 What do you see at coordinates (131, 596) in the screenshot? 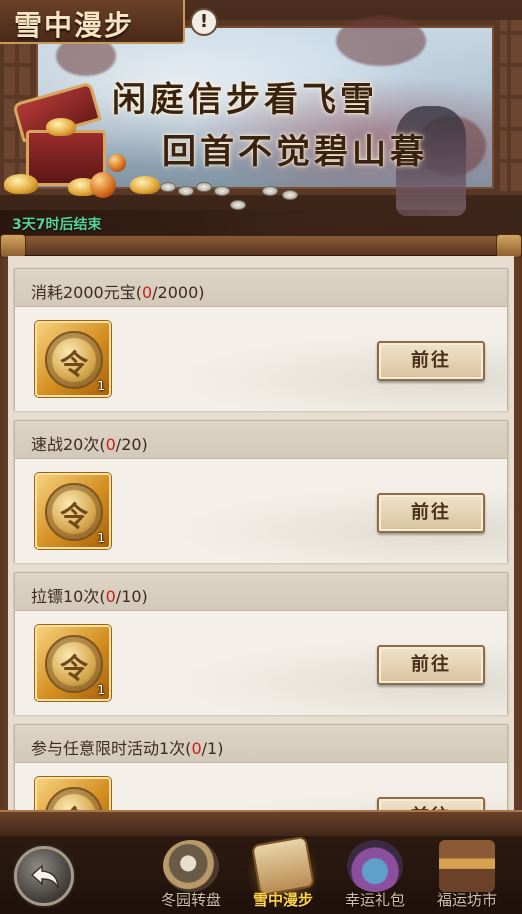
I see `task-progress-total: /10)` at bounding box center [131, 596].